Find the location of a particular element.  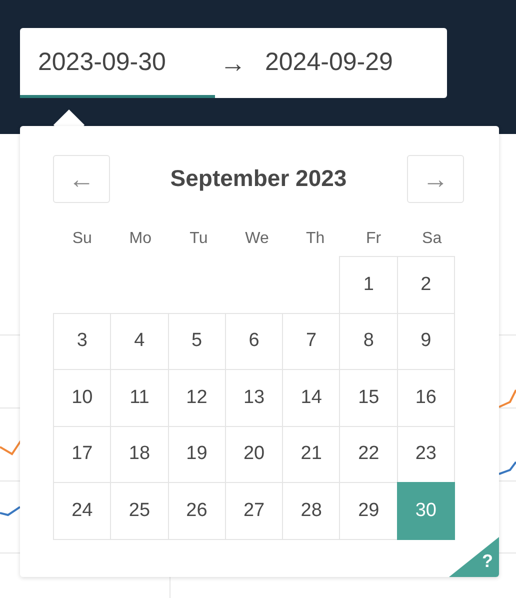

weekday-label: Th is located at coordinates (315, 239).